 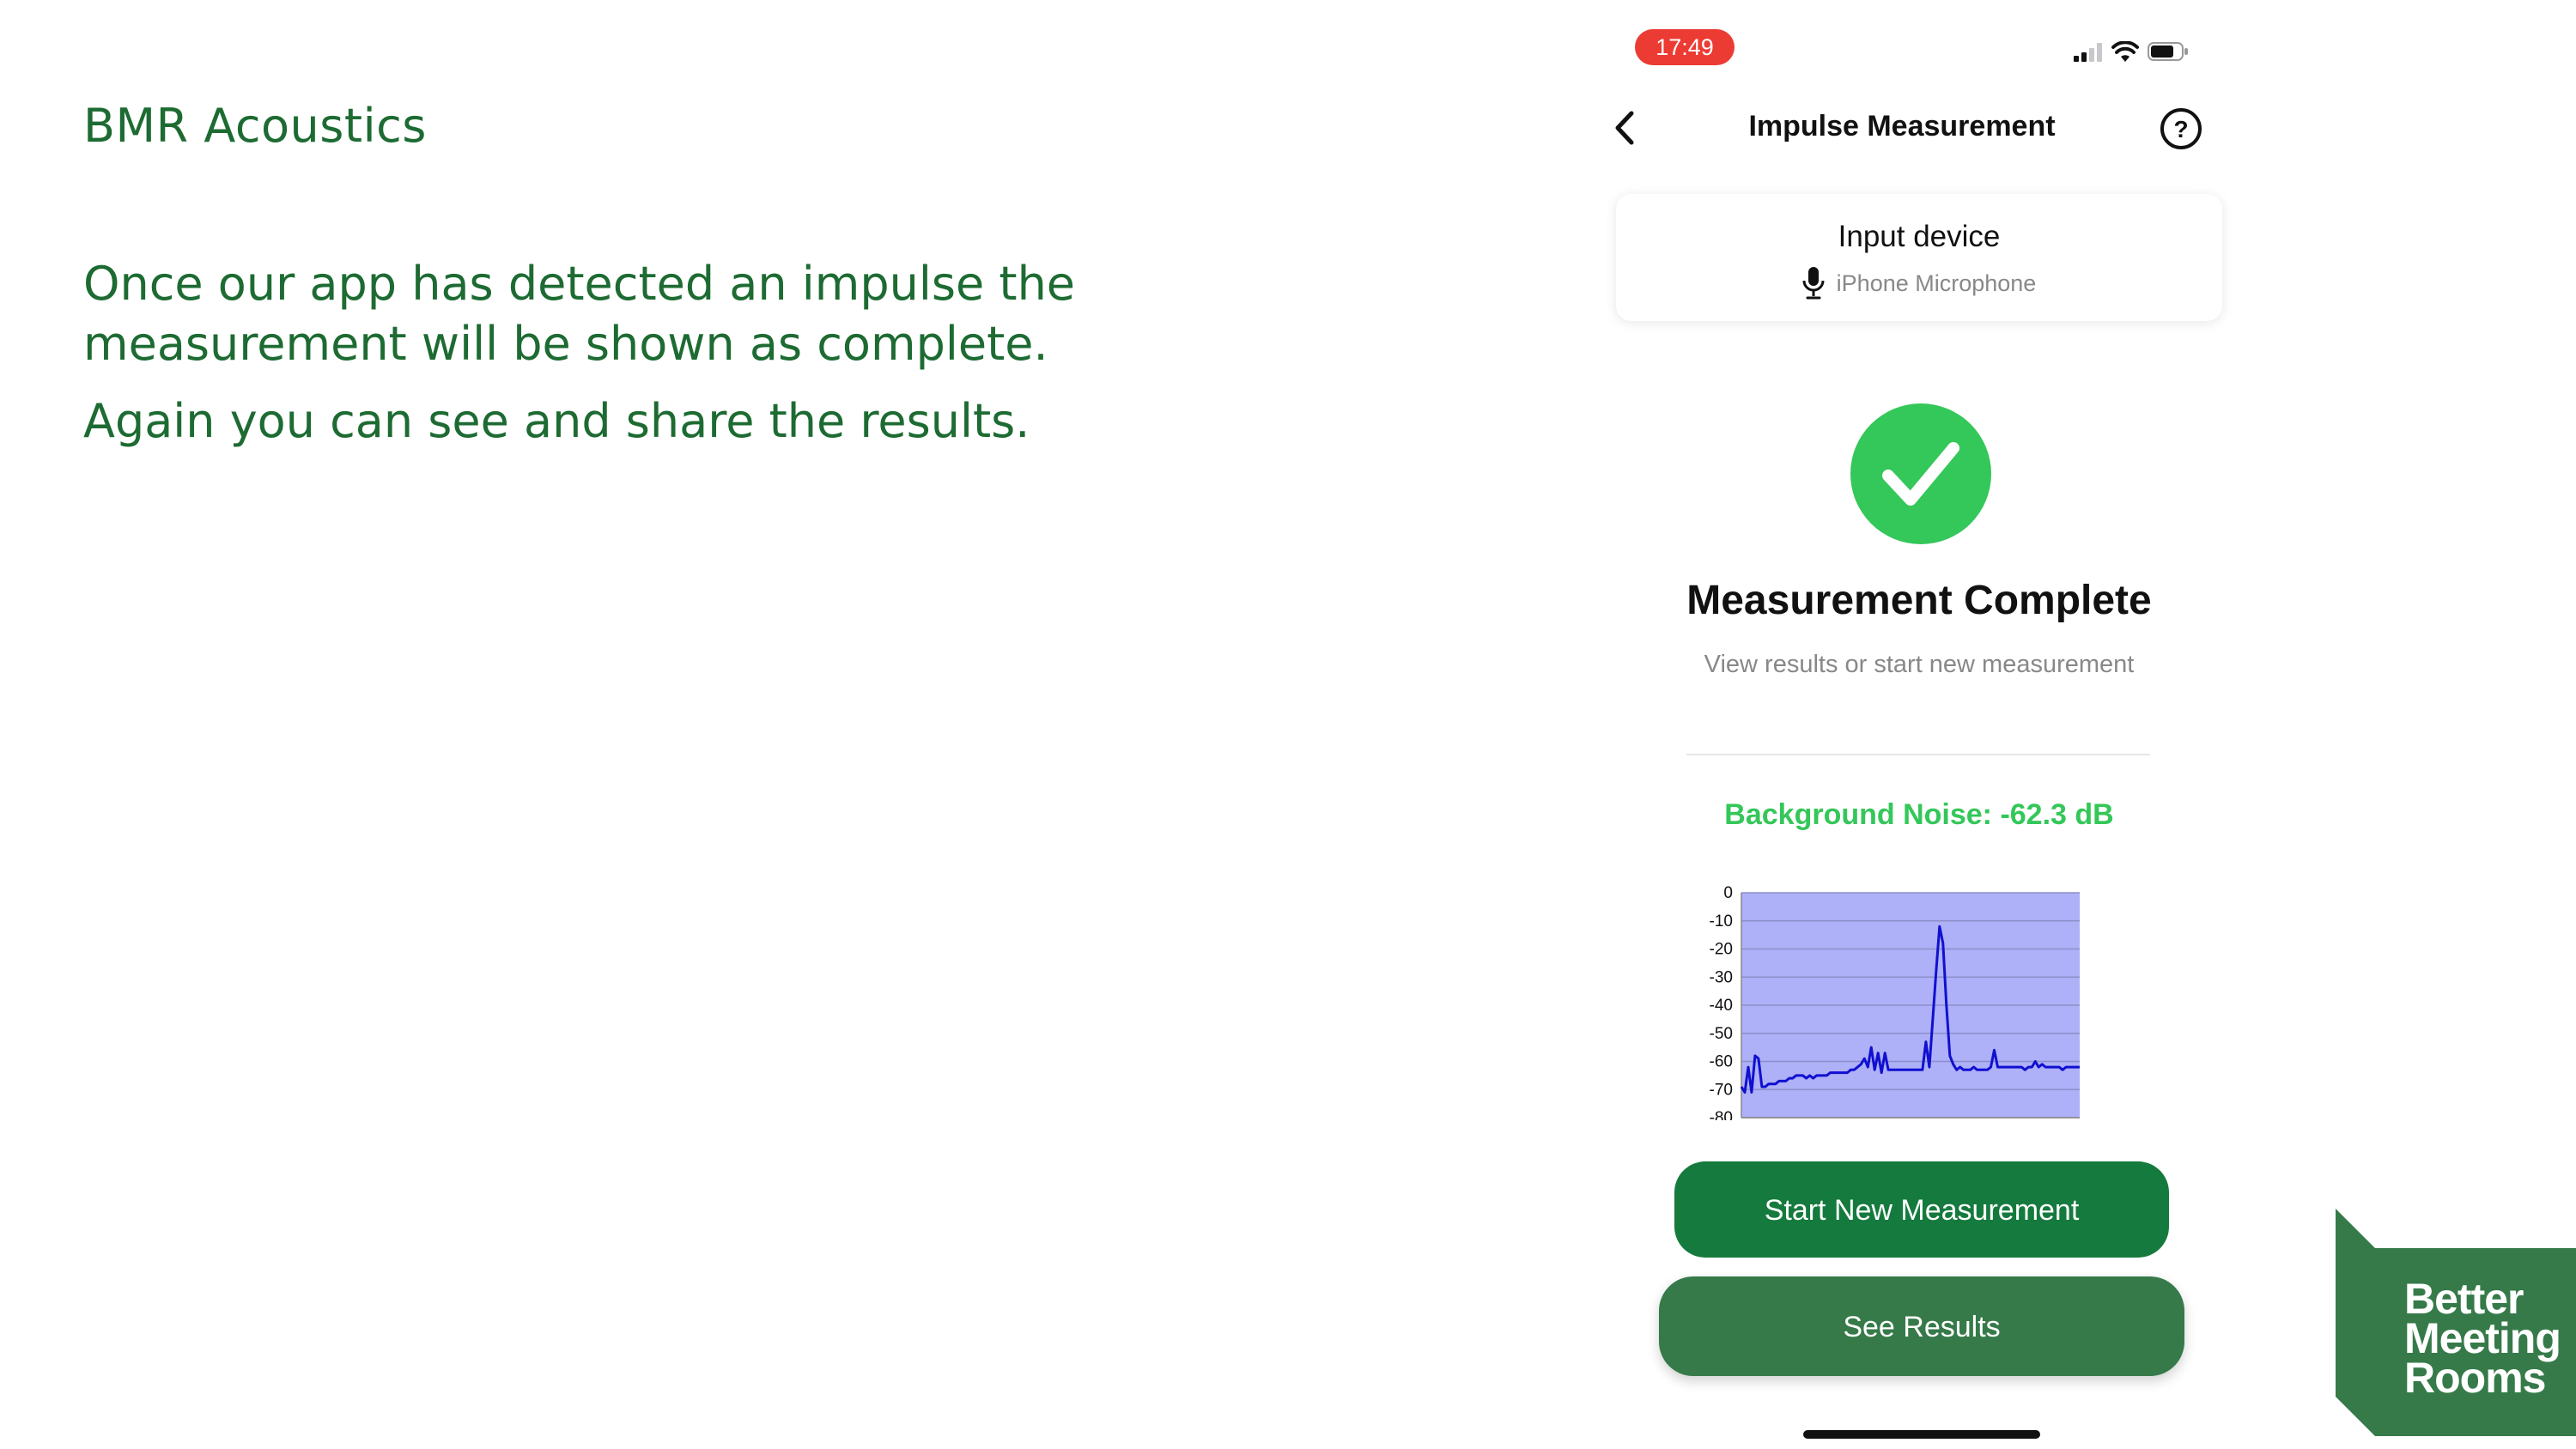 I want to click on success-badge, so click(x=1921, y=473).